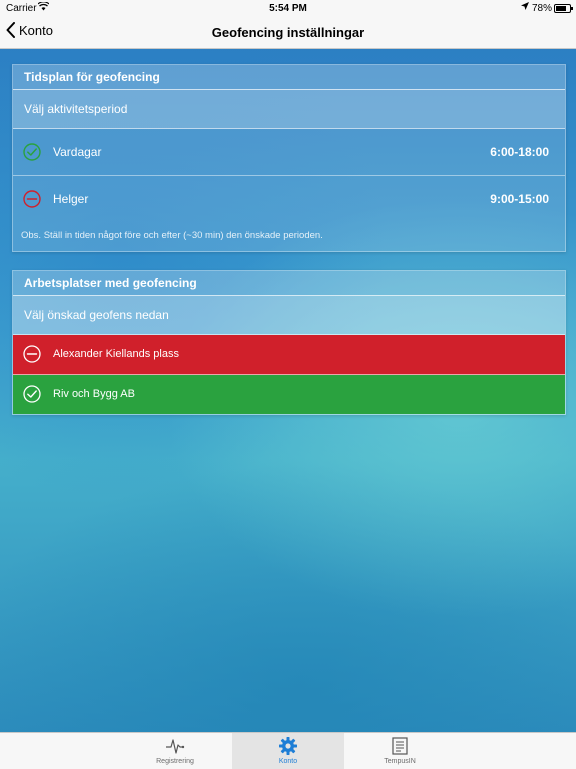  I want to click on tab-bar: Registrering Konto TempusIN, so click(288, 750).